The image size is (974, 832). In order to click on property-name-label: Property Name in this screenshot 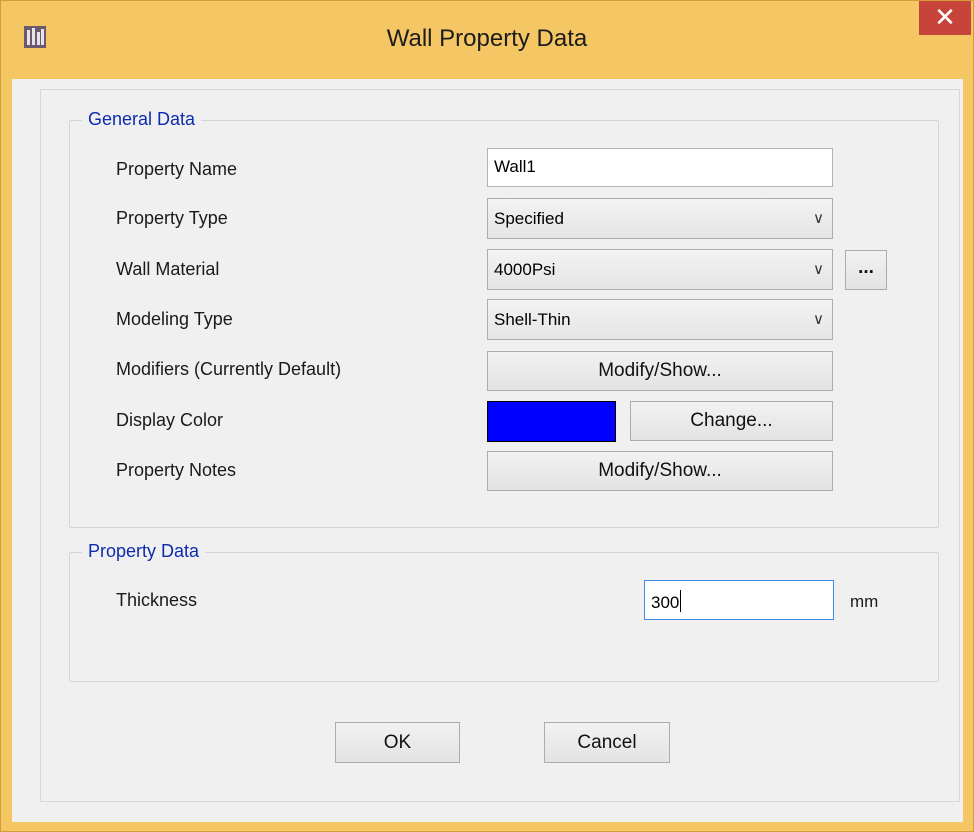, I will do `click(177, 169)`.